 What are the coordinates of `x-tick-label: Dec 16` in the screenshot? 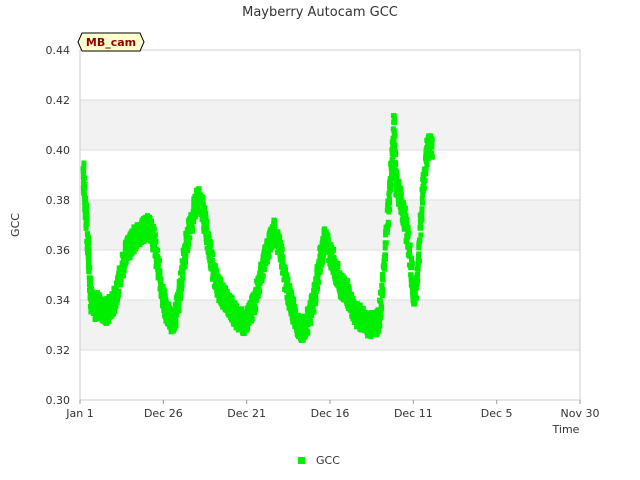 It's located at (330, 413).